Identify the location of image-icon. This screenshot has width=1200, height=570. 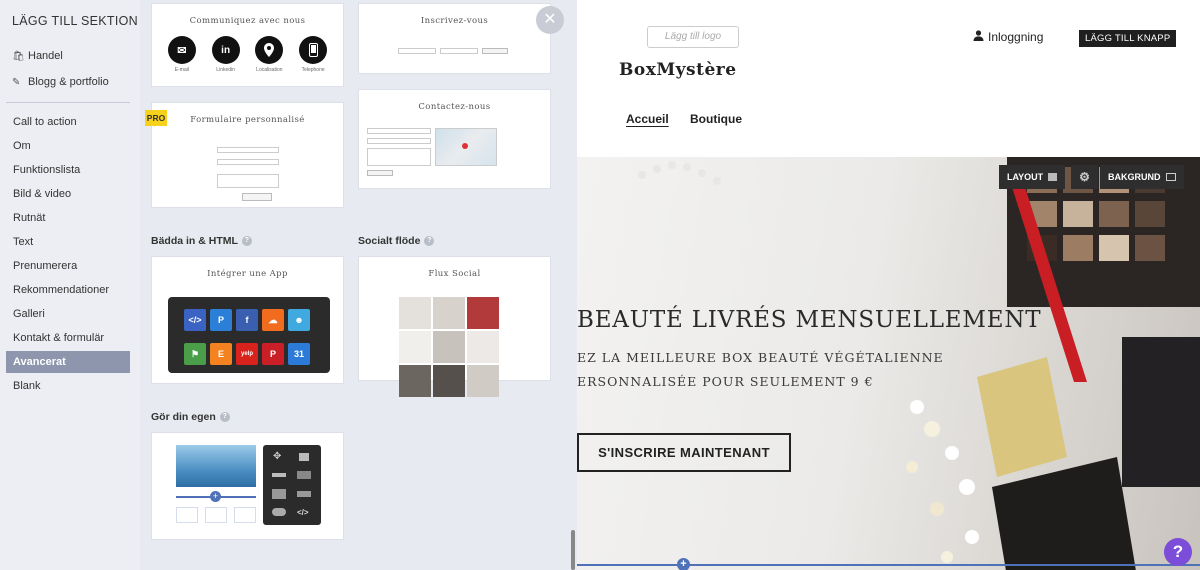
(1170, 177).